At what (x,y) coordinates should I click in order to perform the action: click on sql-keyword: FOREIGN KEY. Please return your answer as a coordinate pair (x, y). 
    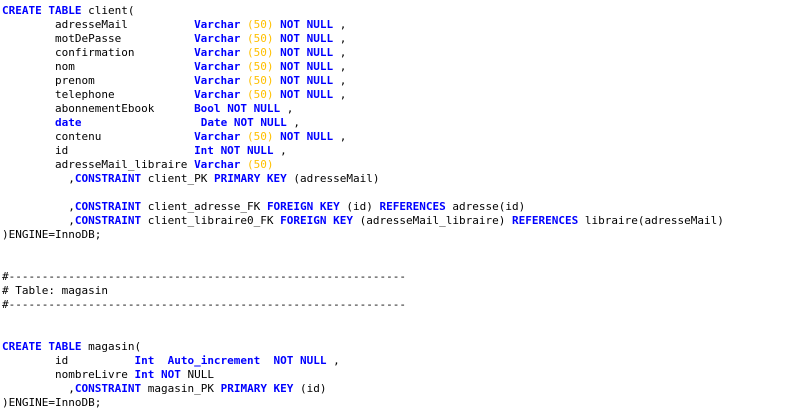
    Looking at the image, I should click on (303, 206).